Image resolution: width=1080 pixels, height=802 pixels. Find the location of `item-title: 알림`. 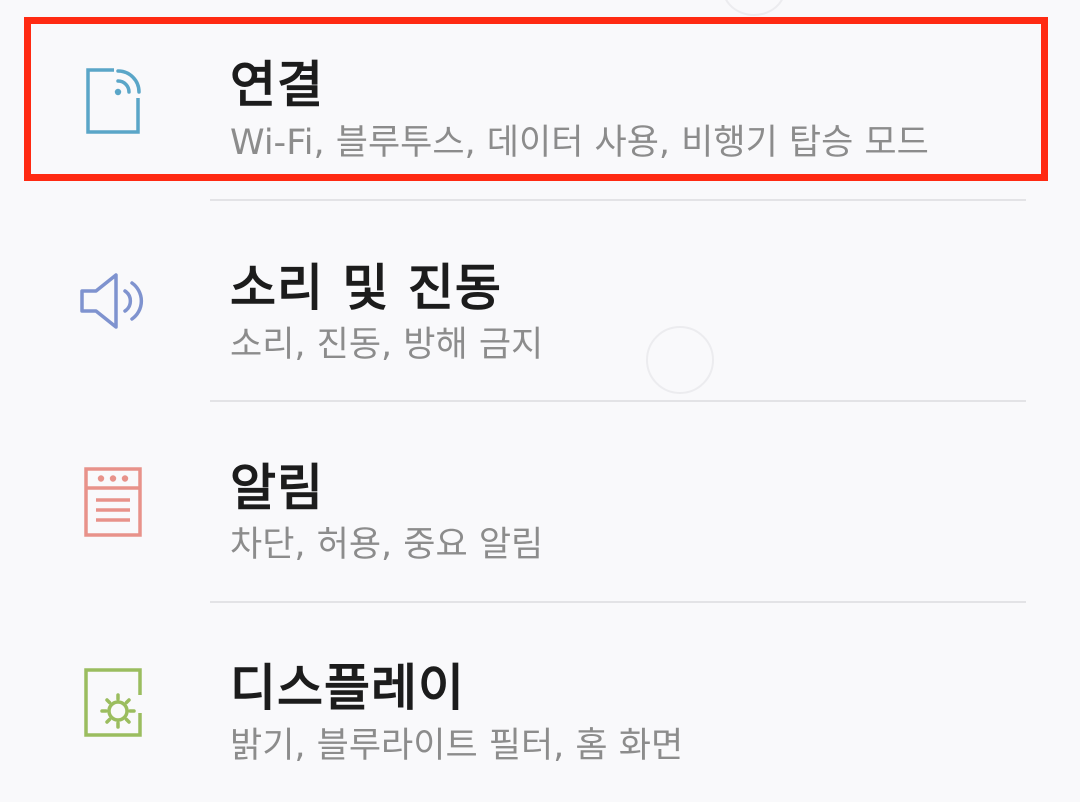

item-title: 알림 is located at coordinates (277, 488).